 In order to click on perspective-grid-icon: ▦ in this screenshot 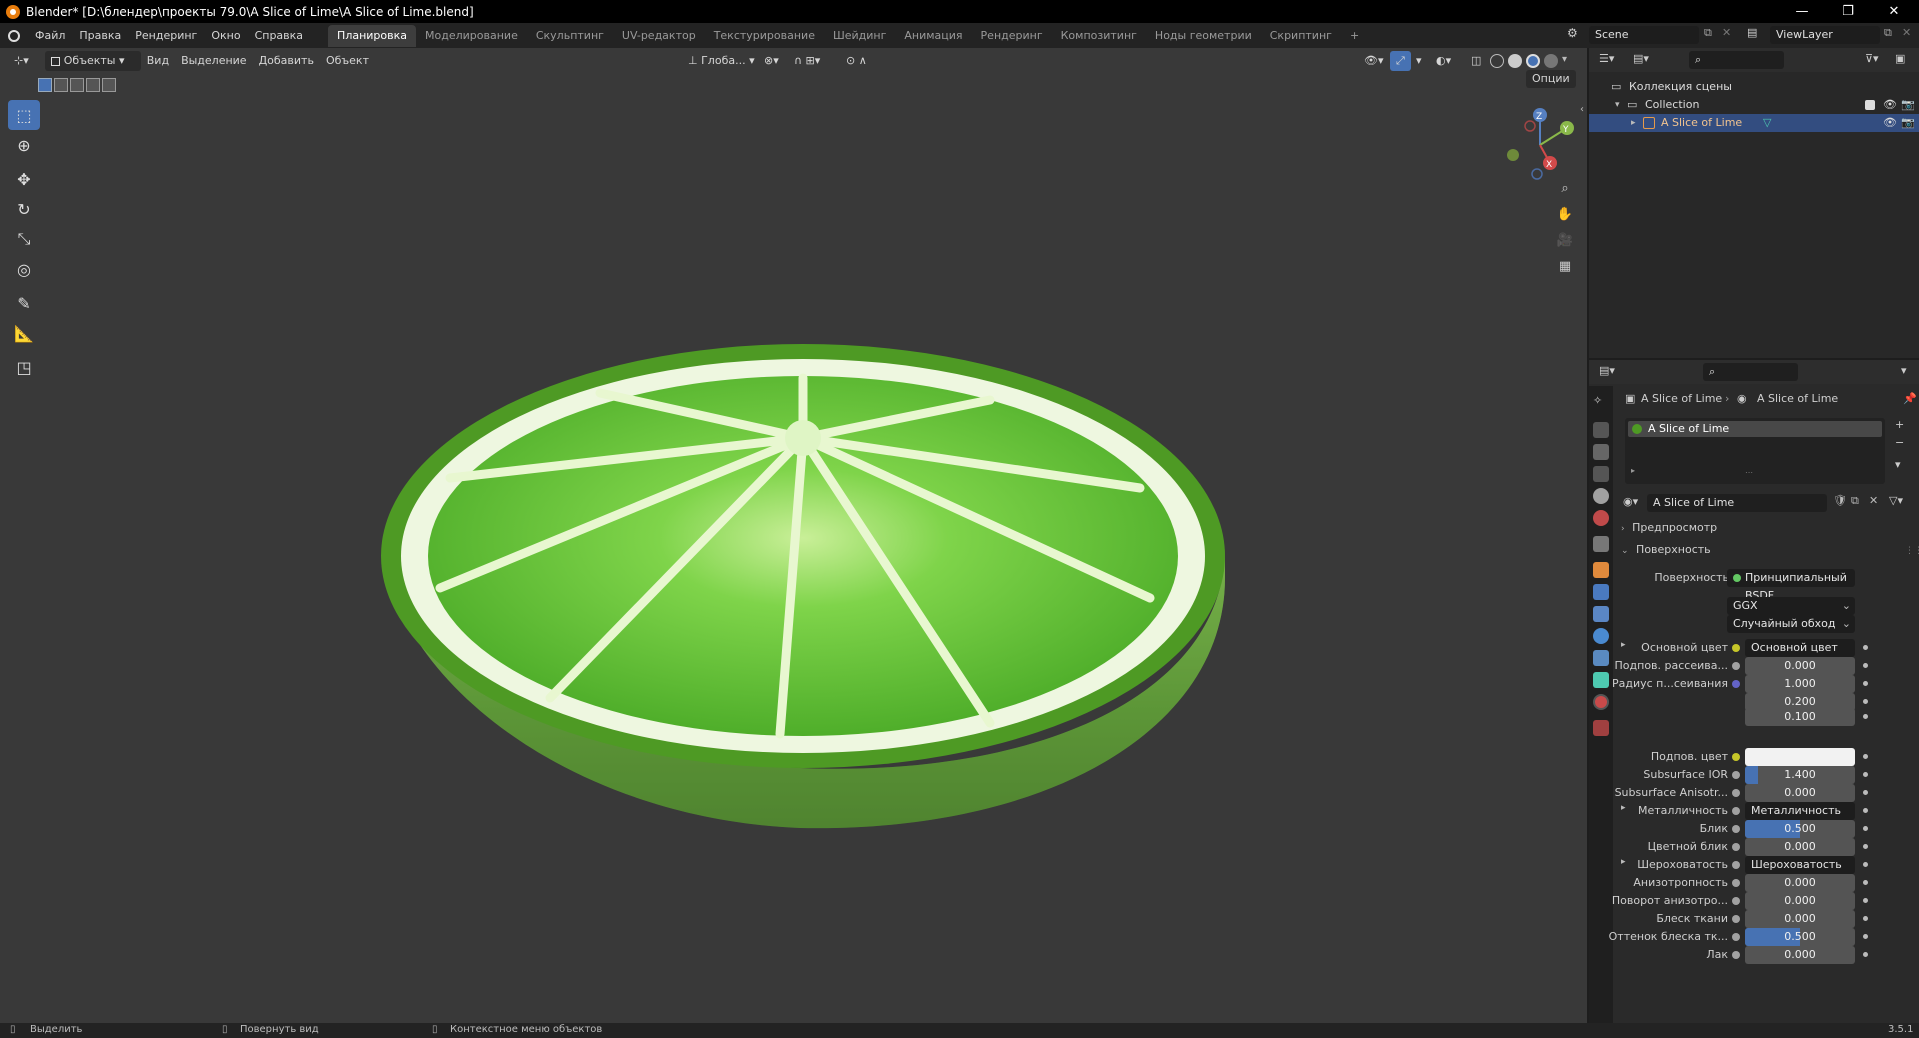, I will do `click(1565, 266)`.